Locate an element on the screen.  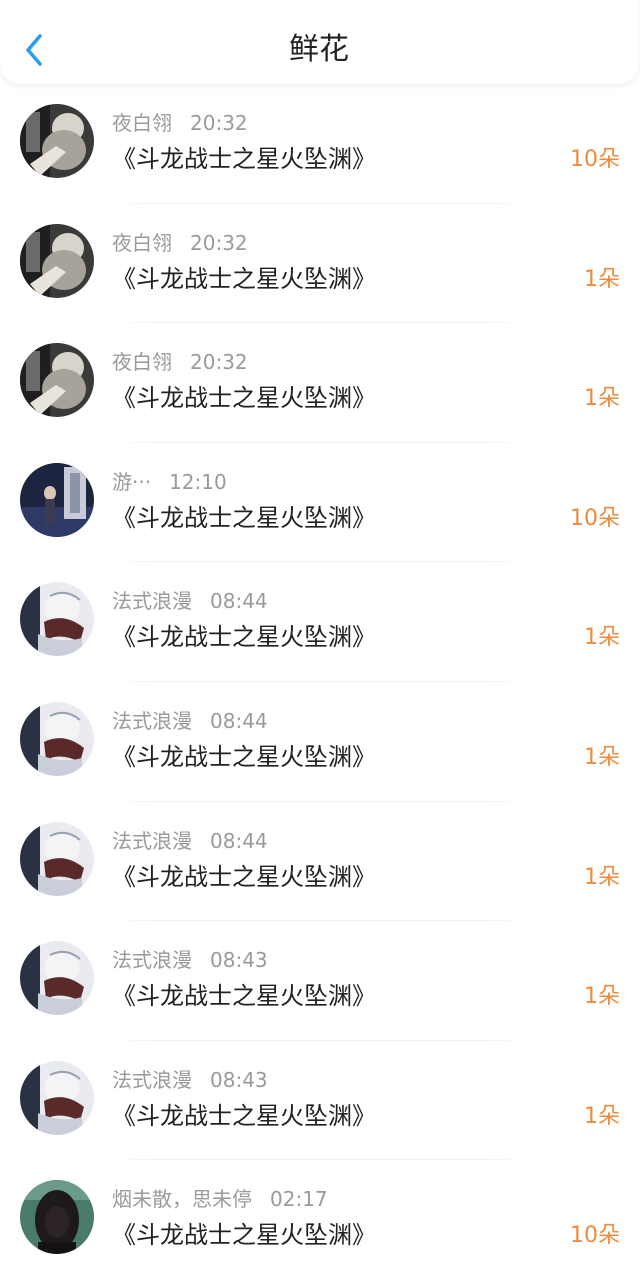
list-item: 游··· 12:10 《斗龙战士之星火坠渊》 10朵 is located at coordinates (320, 503).